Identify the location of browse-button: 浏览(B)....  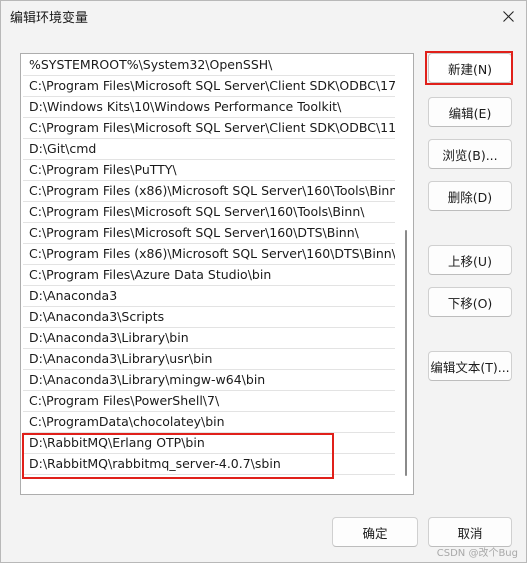
(470, 154).